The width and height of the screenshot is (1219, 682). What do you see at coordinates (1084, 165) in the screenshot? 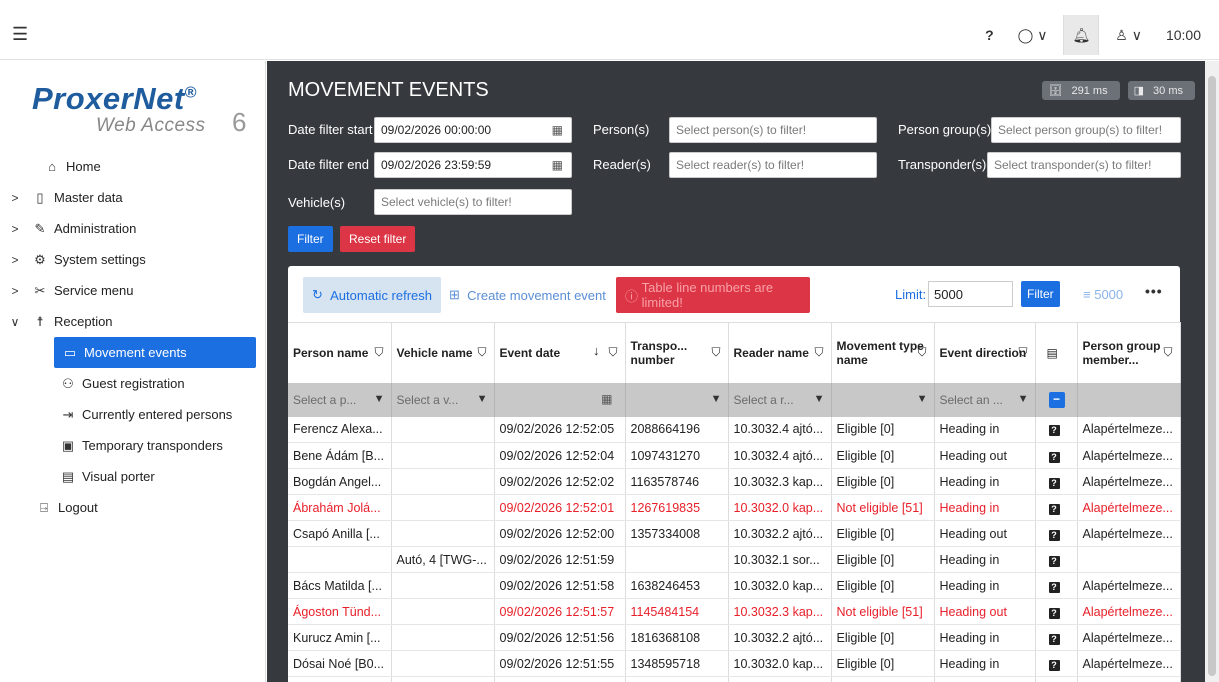
I see `transponder-filter-input: Select transponder(s) to filter!` at bounding box center [1084, 165].